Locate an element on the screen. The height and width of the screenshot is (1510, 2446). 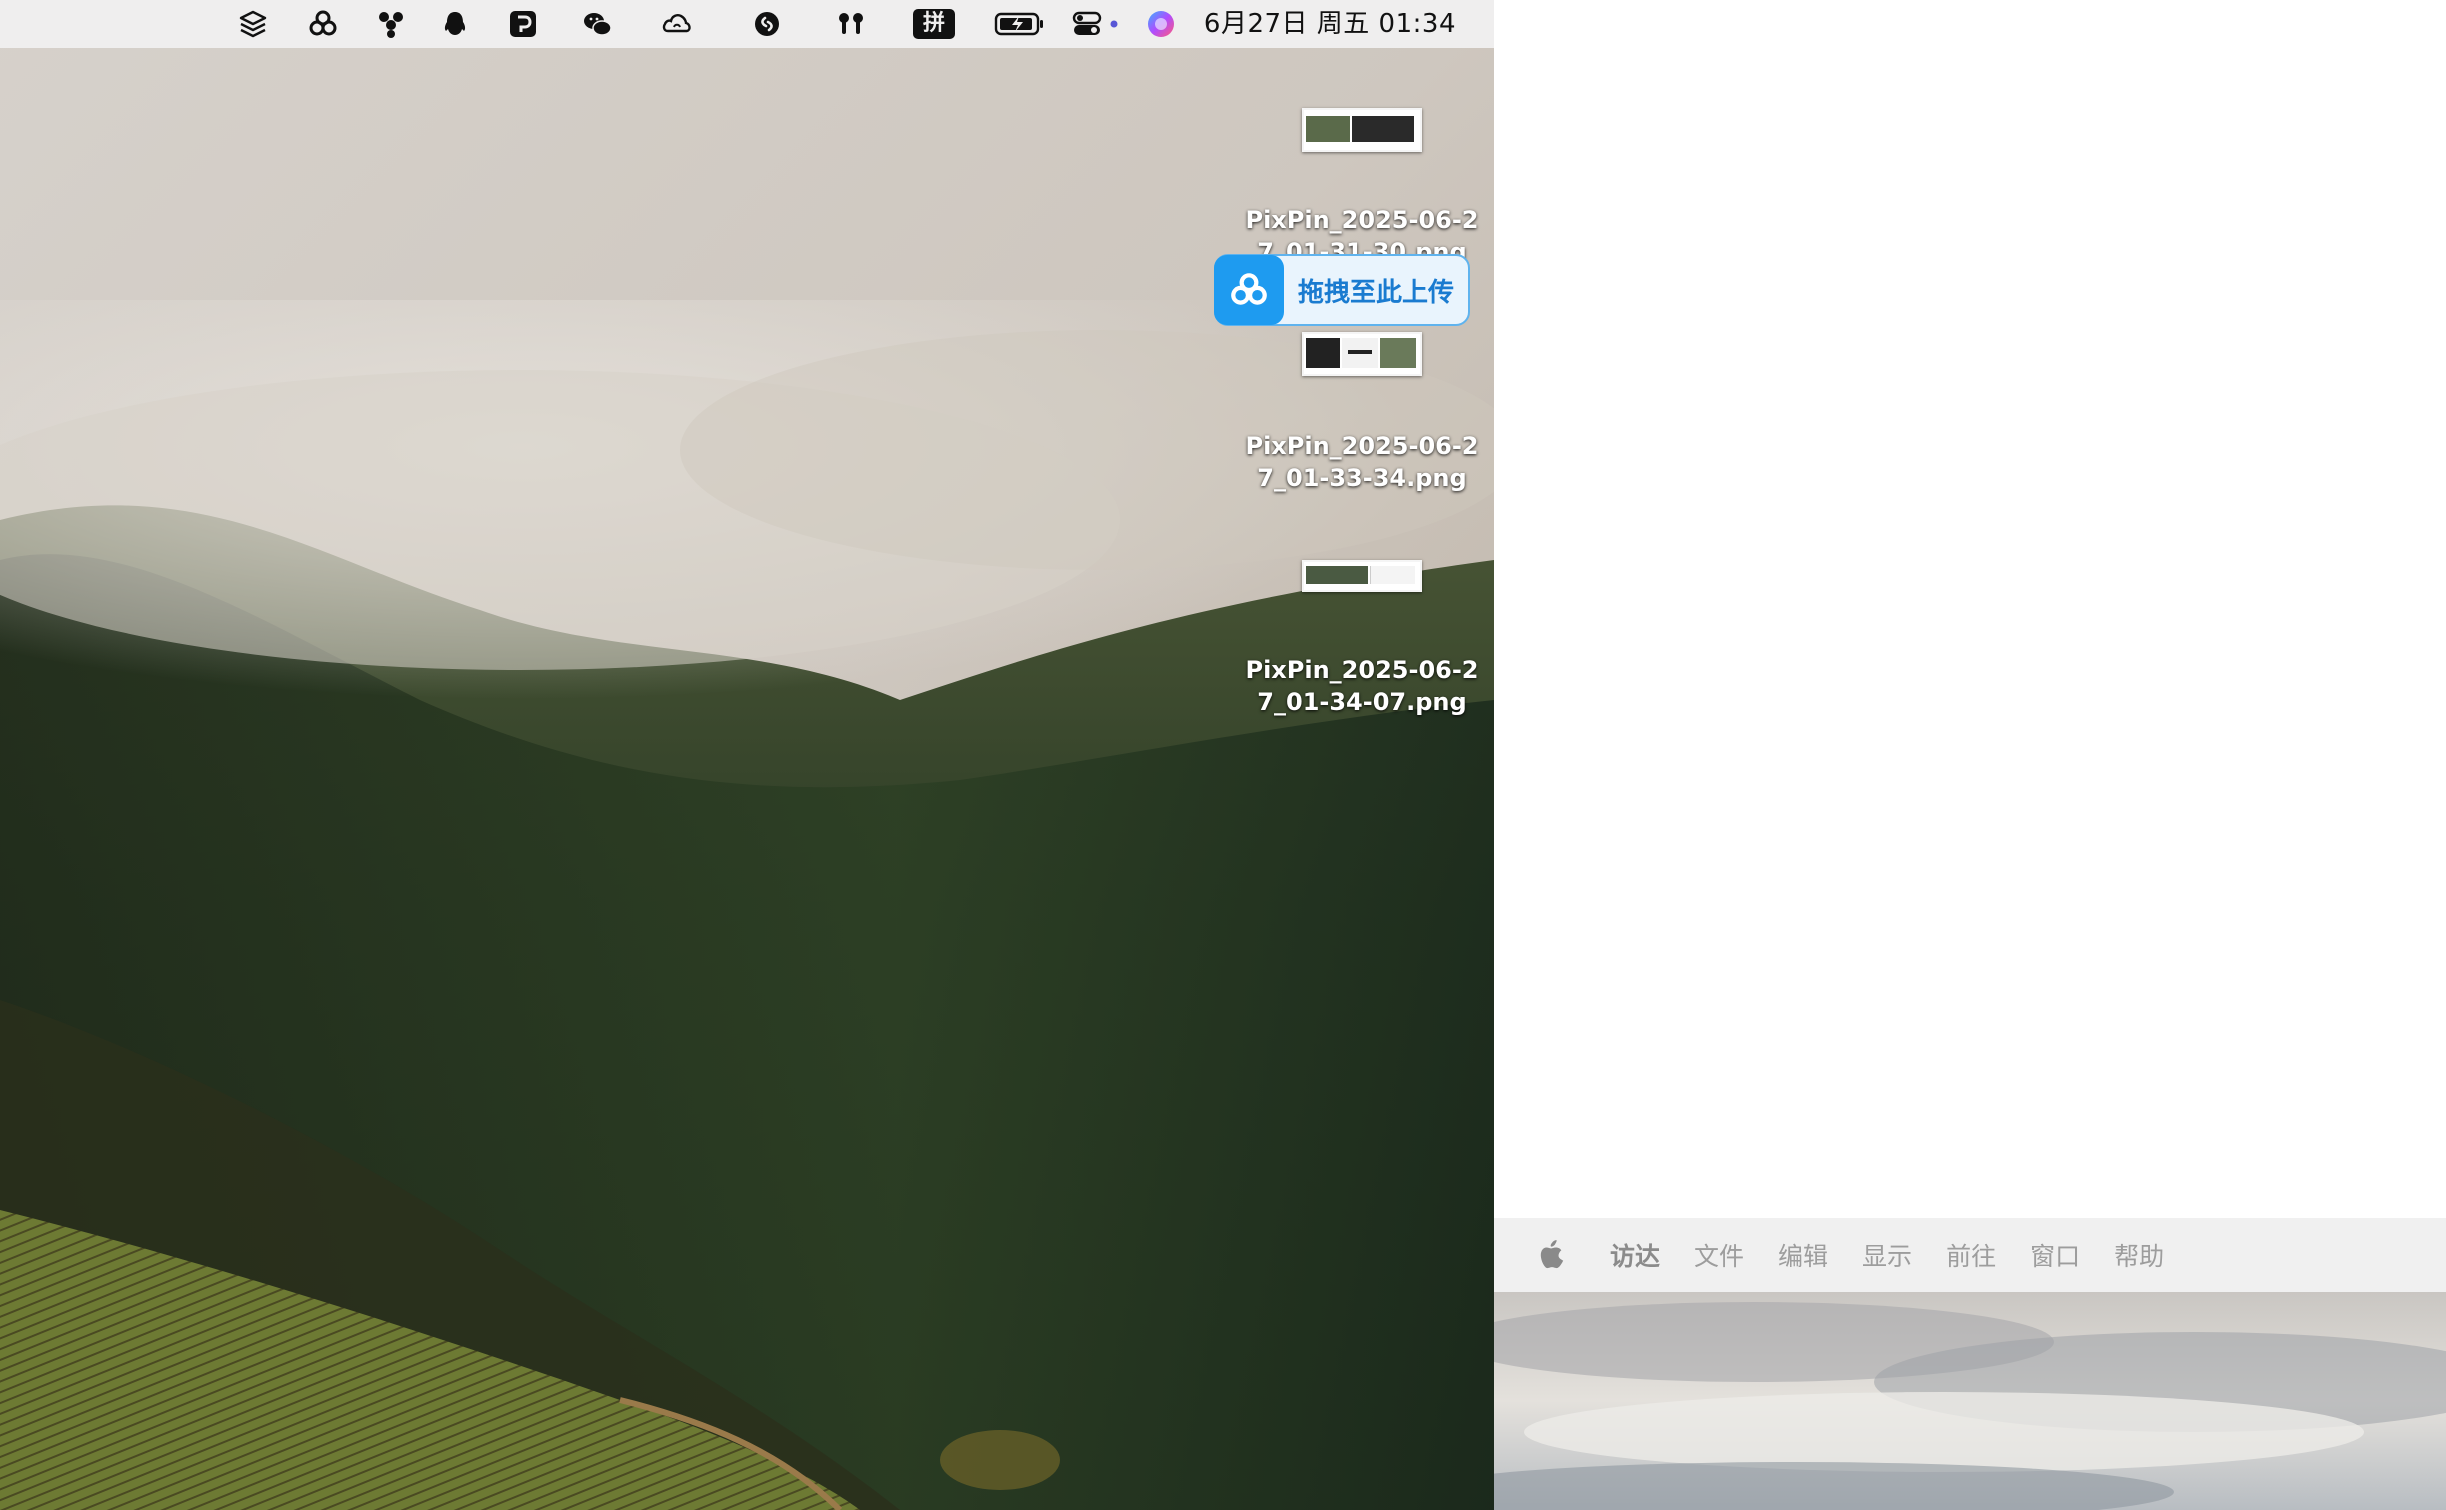
desktop-file: PixPin_2025-06-2 7_01-34-07.png is located at coordinates (1362, 645).